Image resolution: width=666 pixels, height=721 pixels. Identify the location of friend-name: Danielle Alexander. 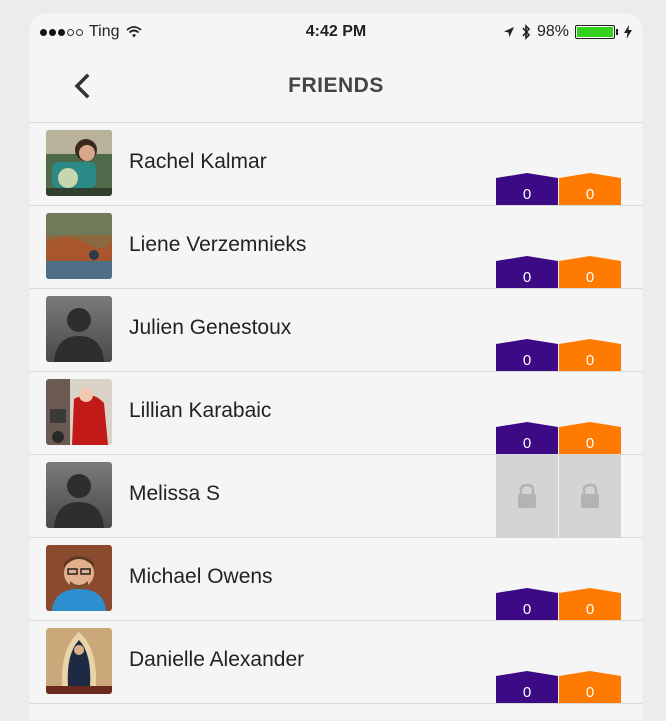
(217, 659).